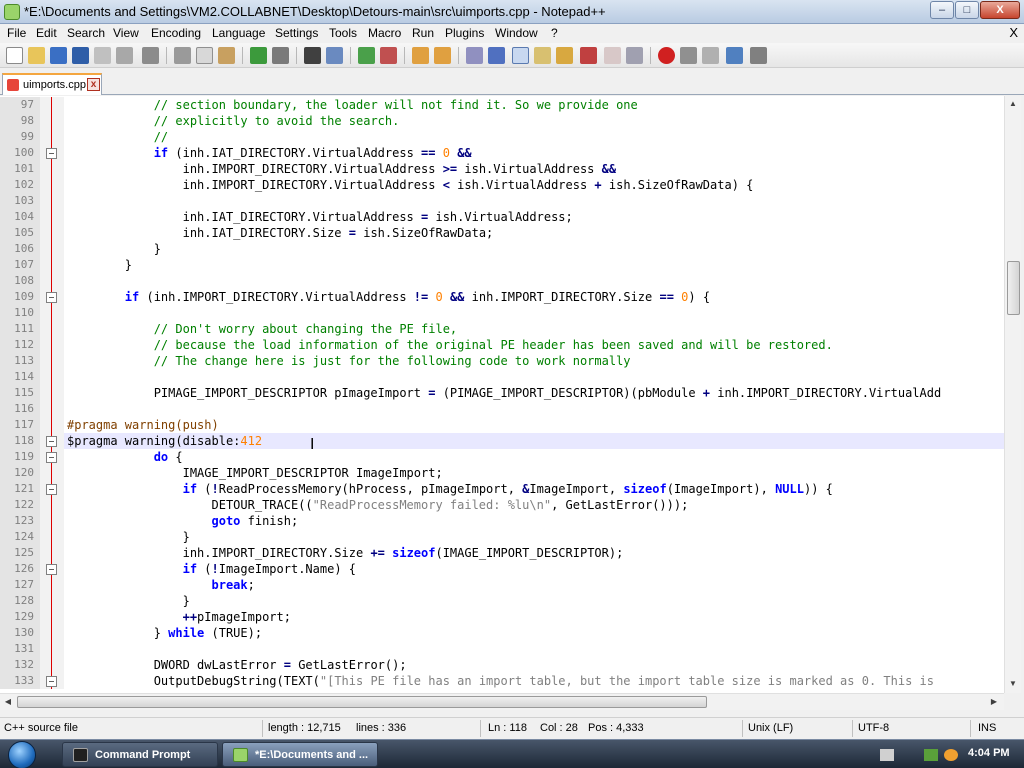  What do you see at coordinates (8, 702) in the screenshot?
I see `scroll-left-arrow-icon: ◀` at bounding box center [8, 702].